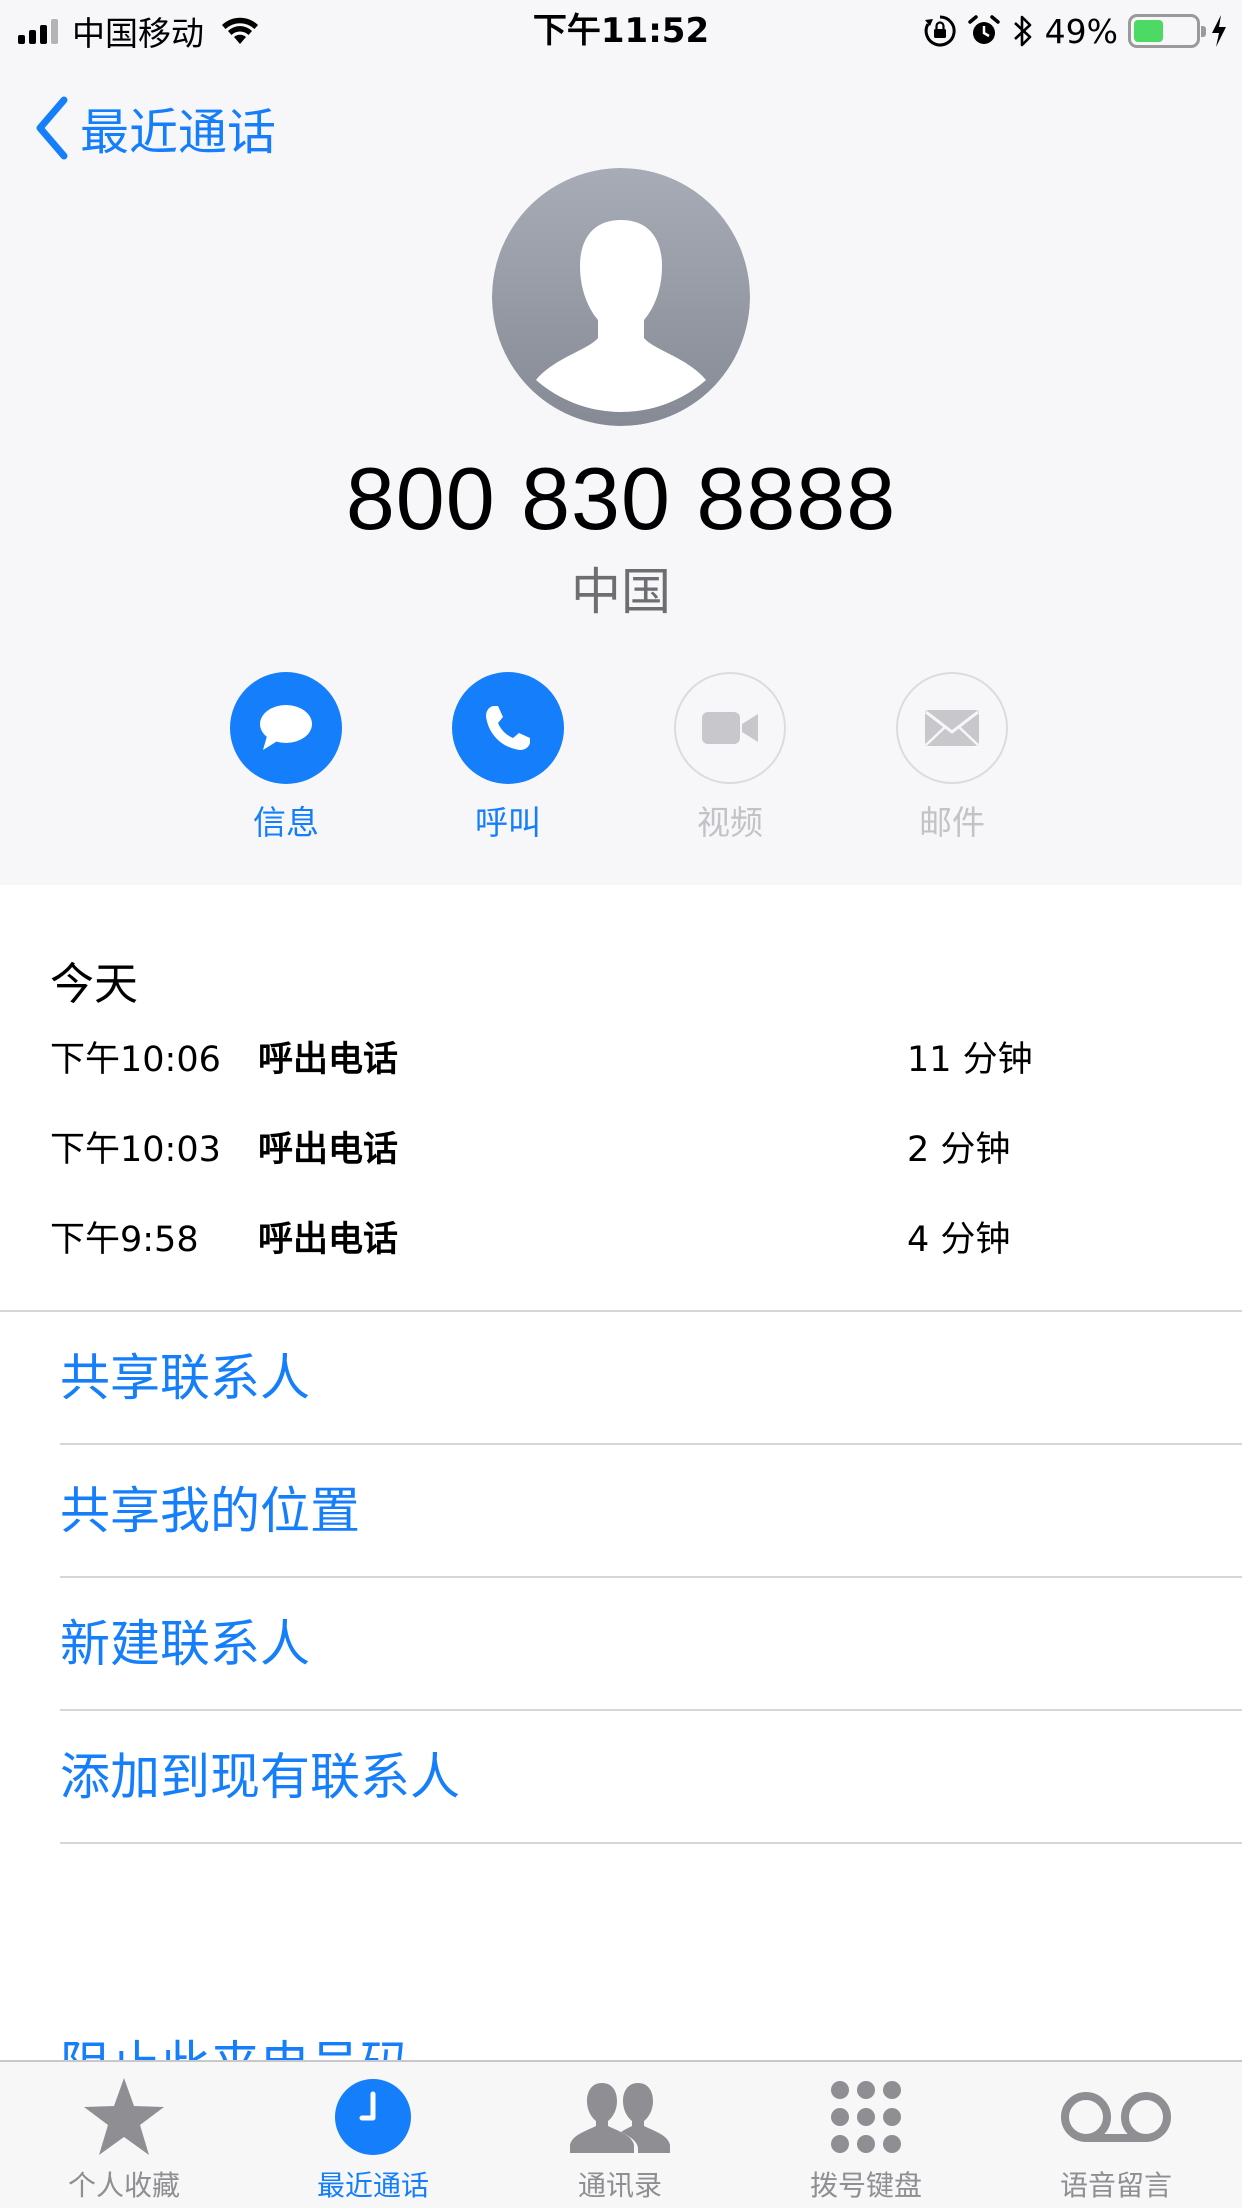 The width and height of the screenshot is (1242, 2208). What do you see at coordinates (621, 762) in the screenshot?
I see `contact-actions: 信息 呼叫 视频 邮件` at bounding box center [621, 762].